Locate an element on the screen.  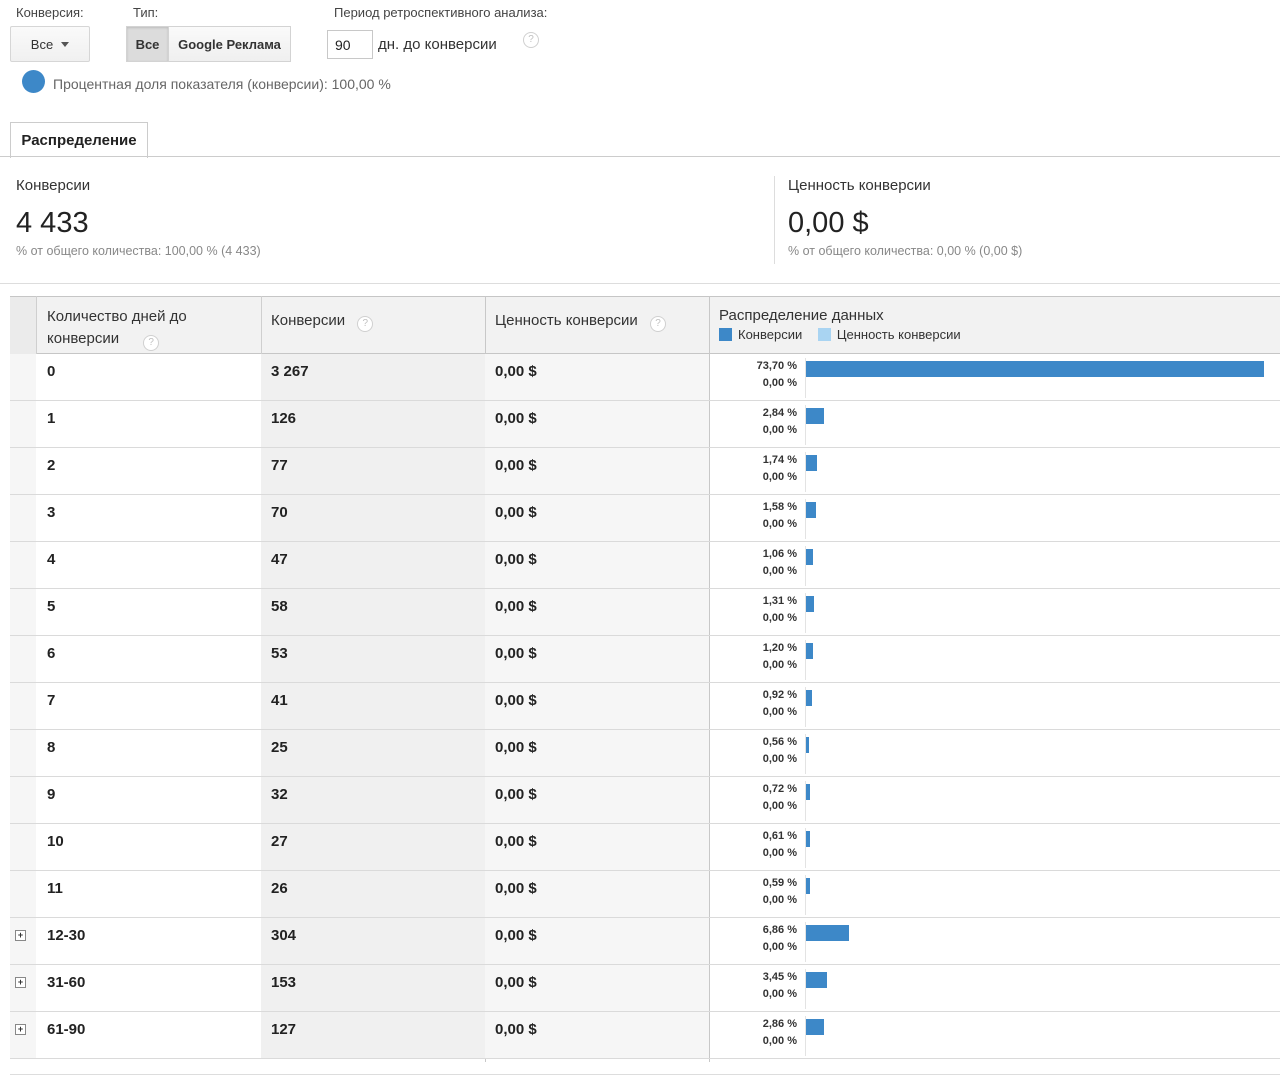
conversions-cell: 126 is located at coordinates (373, 424).